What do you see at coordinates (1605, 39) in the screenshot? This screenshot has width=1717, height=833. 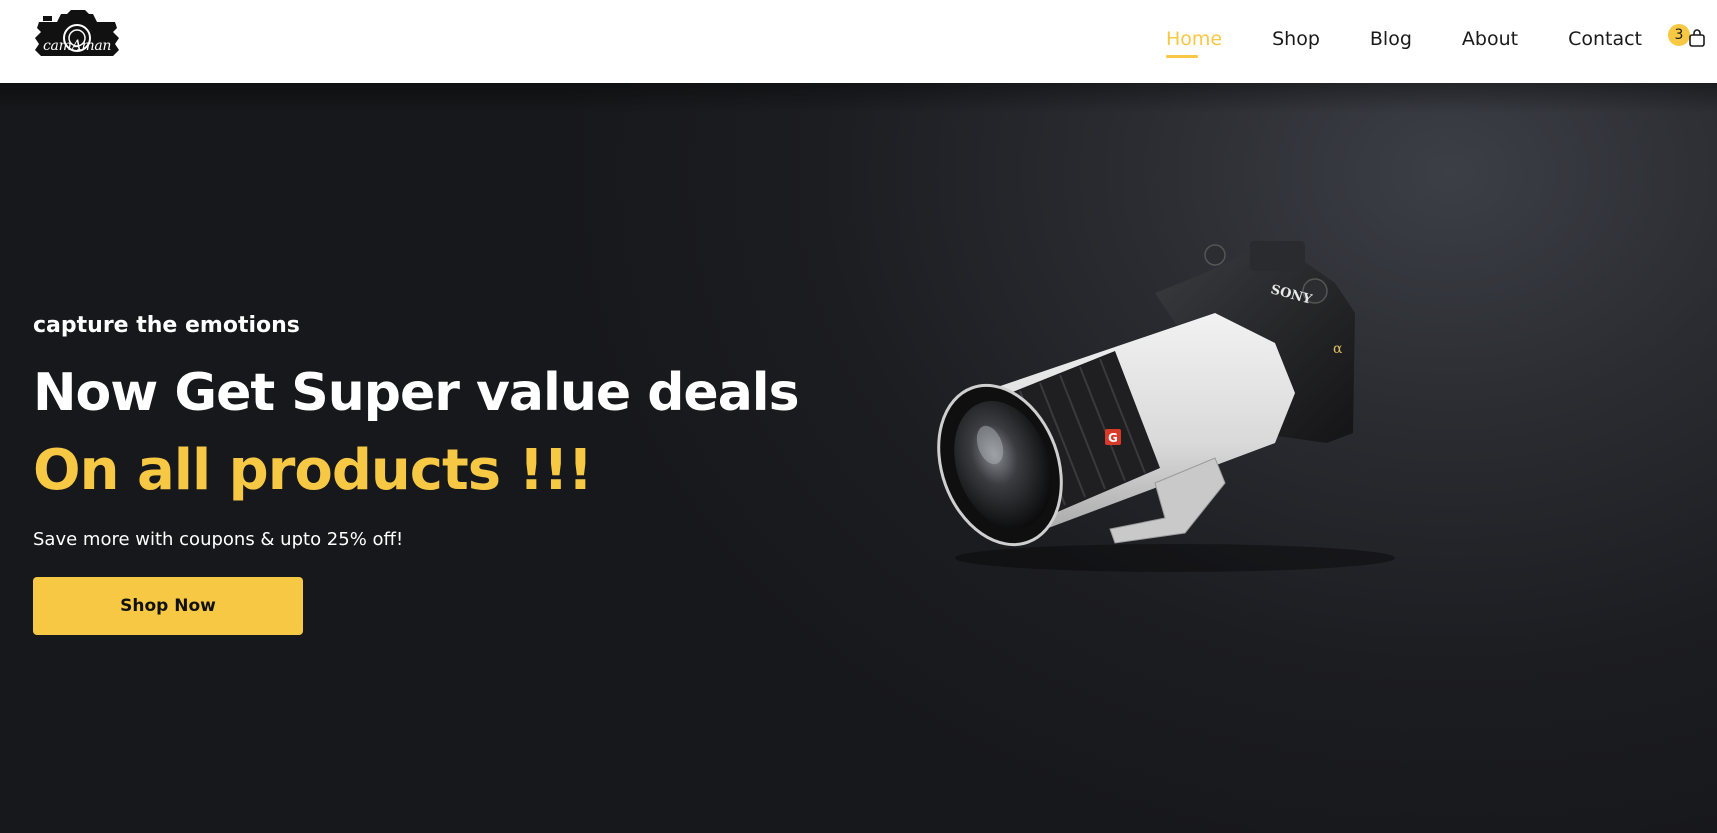 I see `nav-contact: Contact` at bounding box center [1605, 39].